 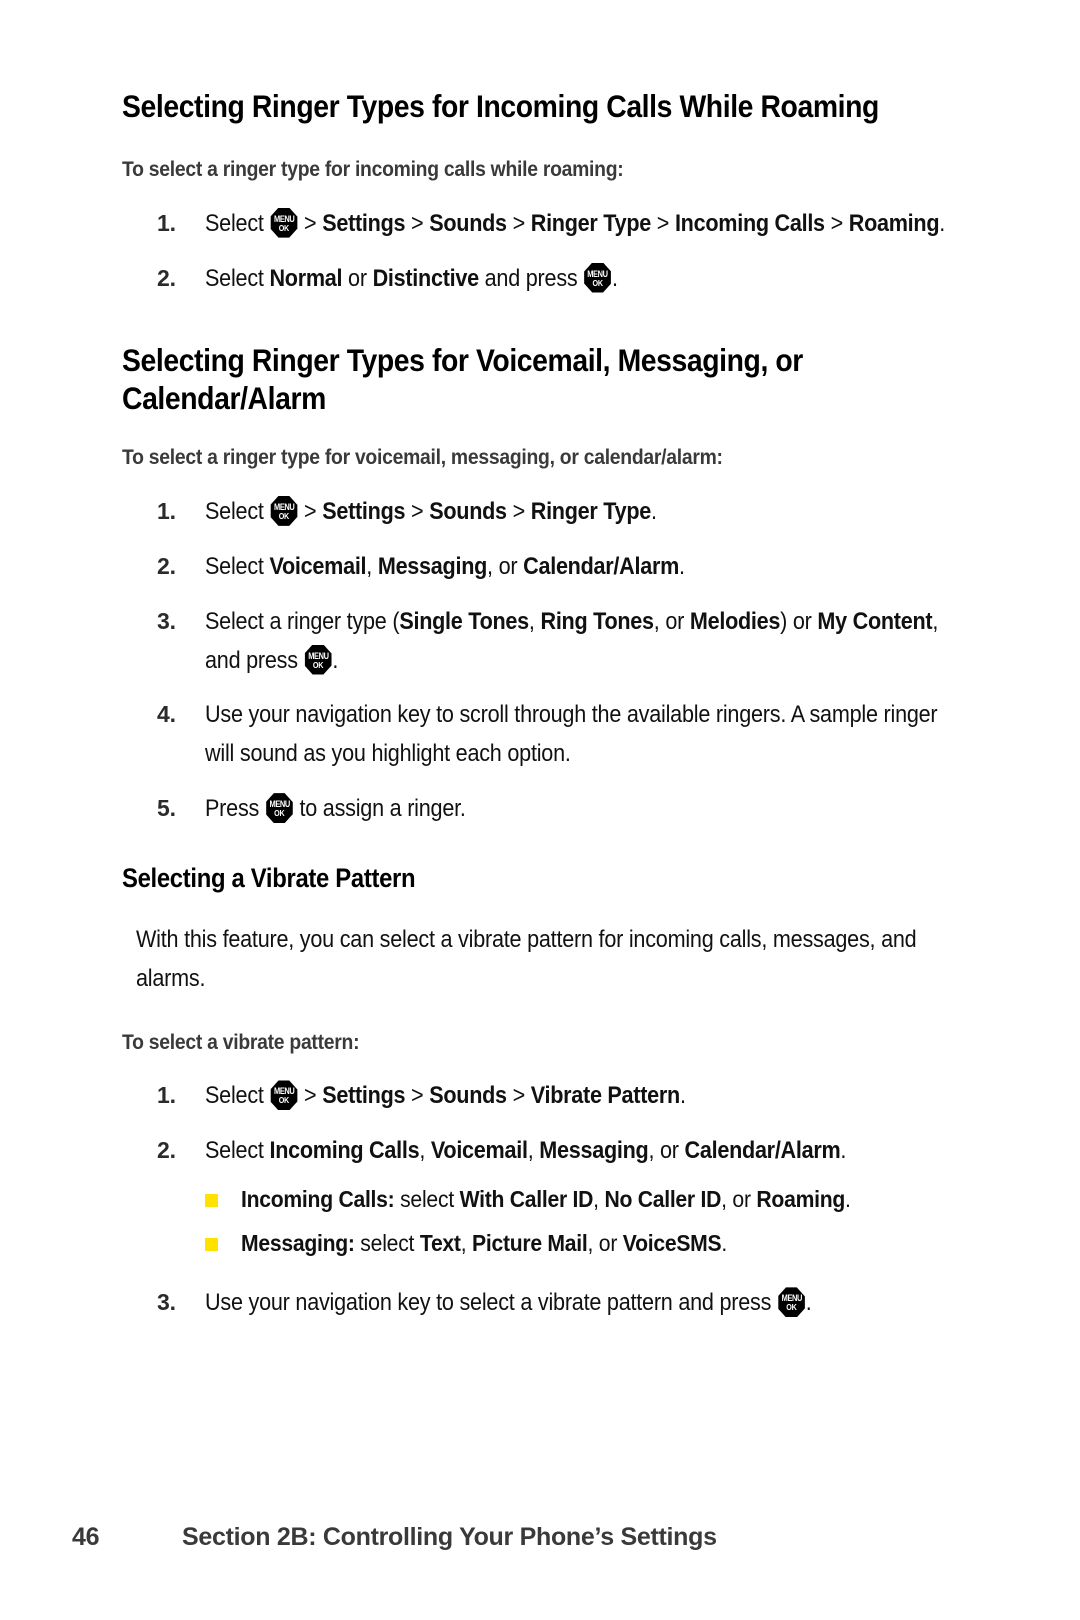 I want to click on menu-path-roaming: Roaming, so click(x=894, y=223).